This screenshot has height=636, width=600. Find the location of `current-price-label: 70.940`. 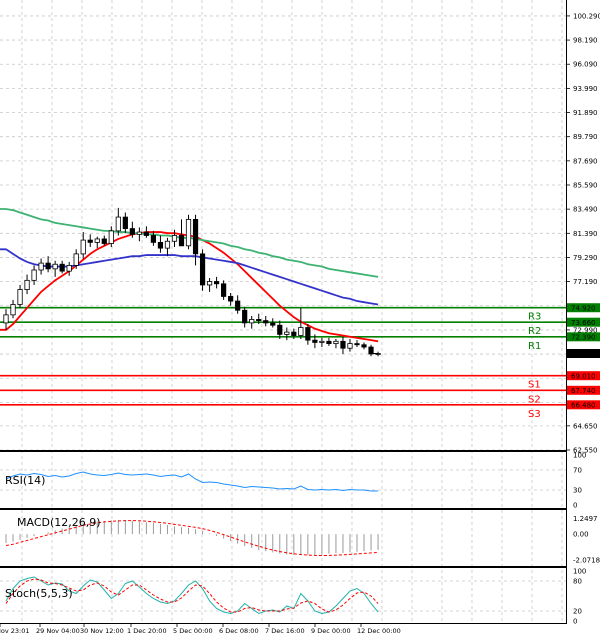

current-price-label: 70.940 is located at coordinates (583, 354).